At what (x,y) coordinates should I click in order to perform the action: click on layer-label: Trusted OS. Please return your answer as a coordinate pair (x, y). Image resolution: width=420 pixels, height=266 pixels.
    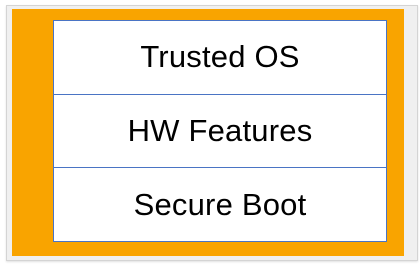
    Looking at the image, I should click on (220, 57).